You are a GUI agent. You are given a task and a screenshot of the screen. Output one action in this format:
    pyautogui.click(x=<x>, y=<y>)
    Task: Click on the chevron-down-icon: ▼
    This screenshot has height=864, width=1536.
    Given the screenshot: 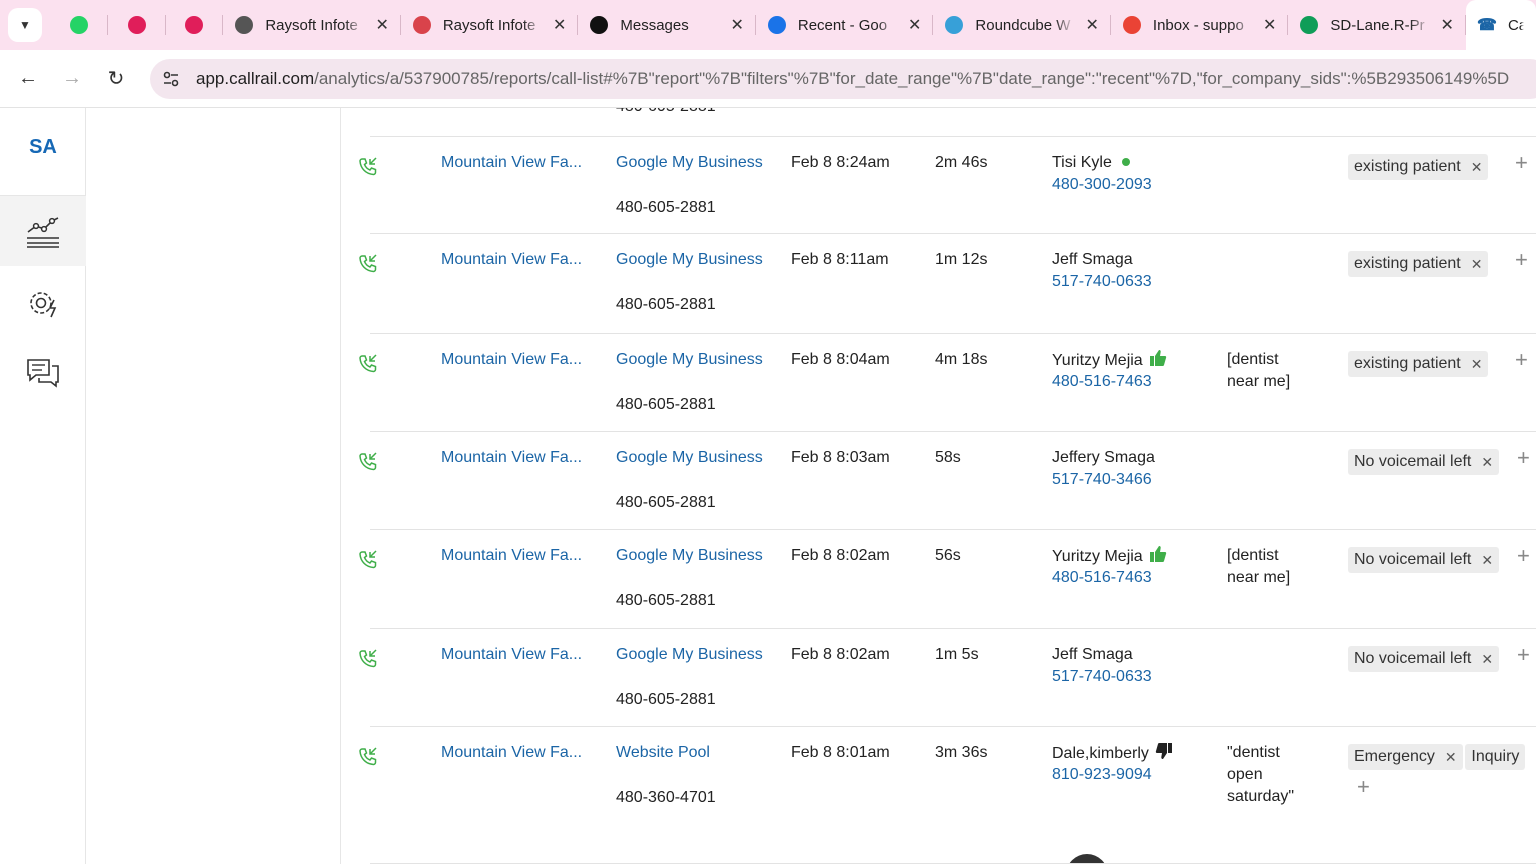 What is the action you would take?
    pyautogui.click(x=25, y=25)
    